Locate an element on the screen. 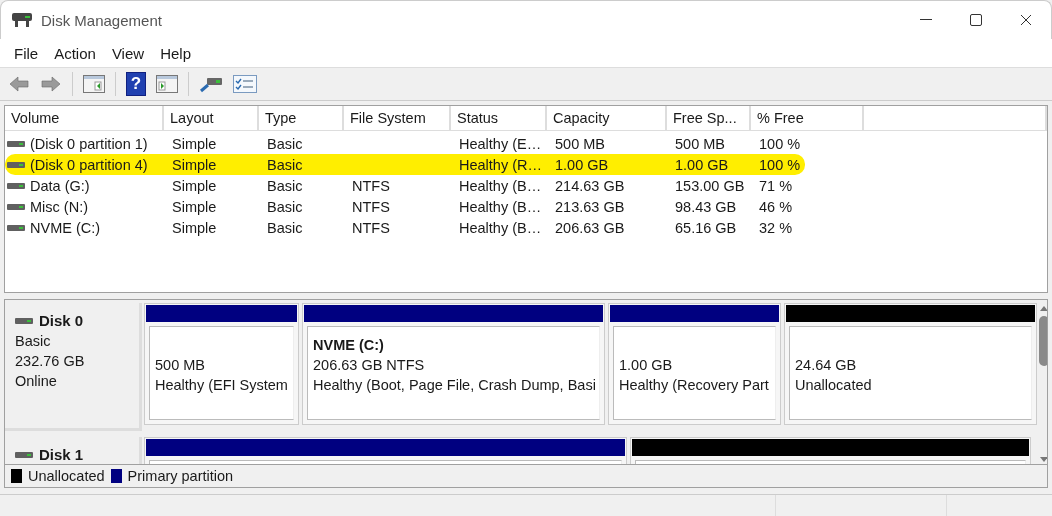  partition-block: NVME (C:) 206.63 GB NTFS Healthy (Boot, Page File, Crash Dump, Basi is located at coordinates (453, 364).